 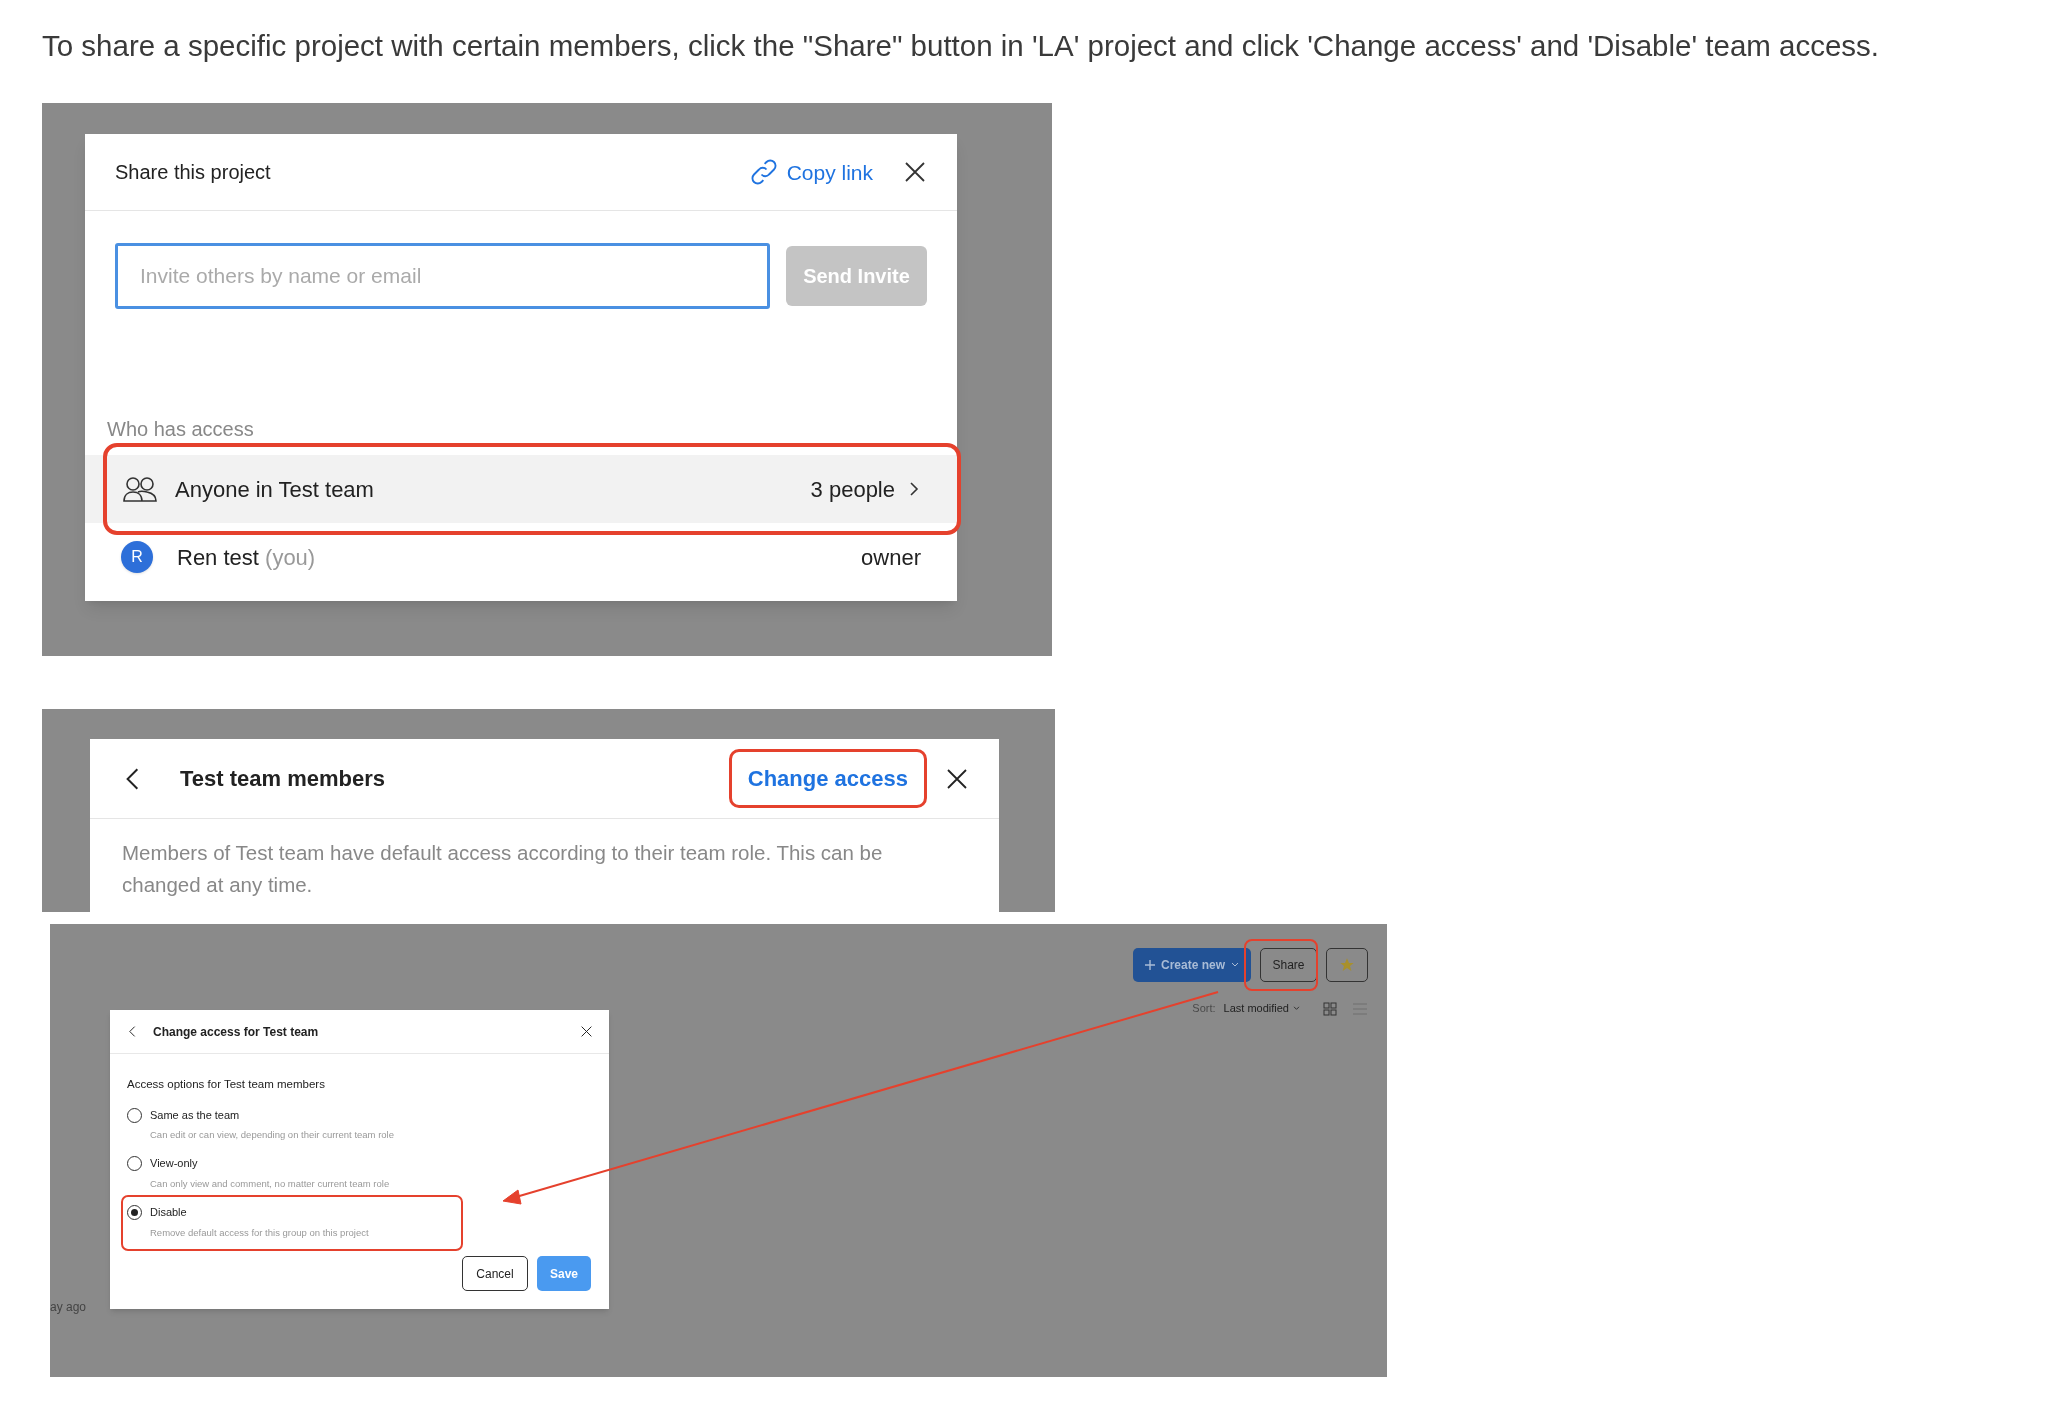 I want to click on member-role: owner, so click(x=891, y=557).